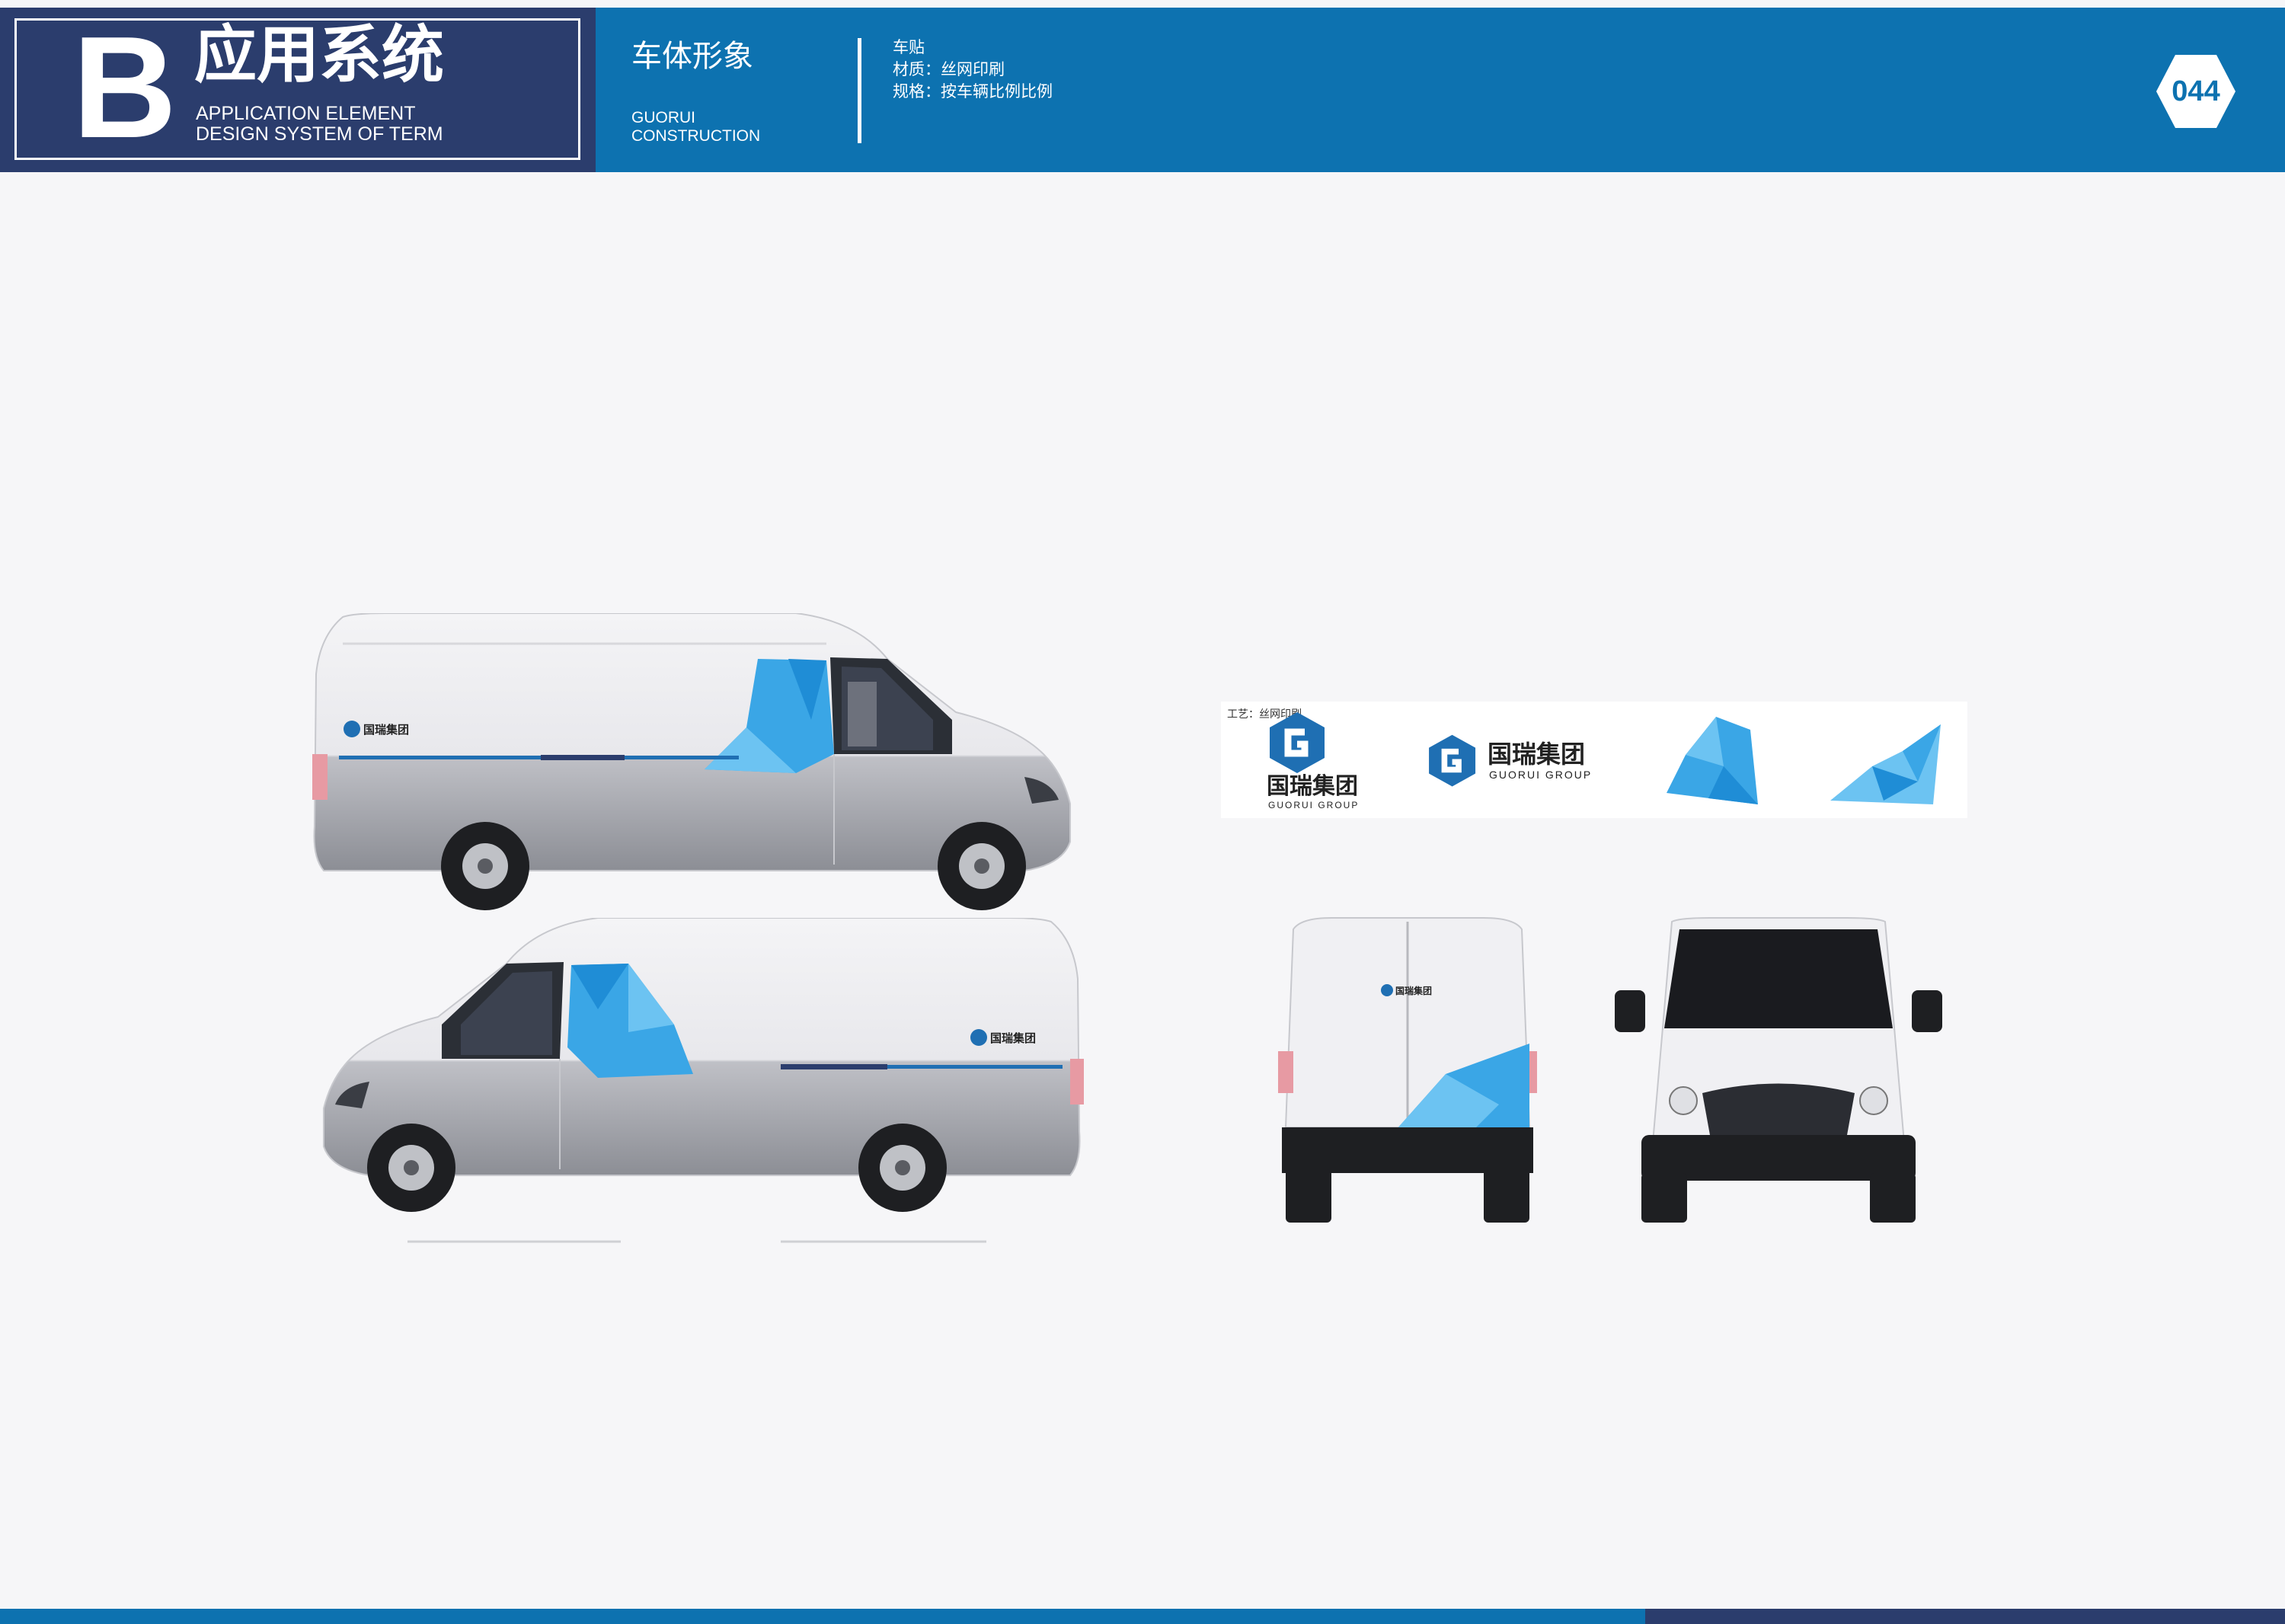 This screenshot has width=2285, height=1624. I want to click on van-side-left-illustration: 国瑞集团, so click(703, 1080).